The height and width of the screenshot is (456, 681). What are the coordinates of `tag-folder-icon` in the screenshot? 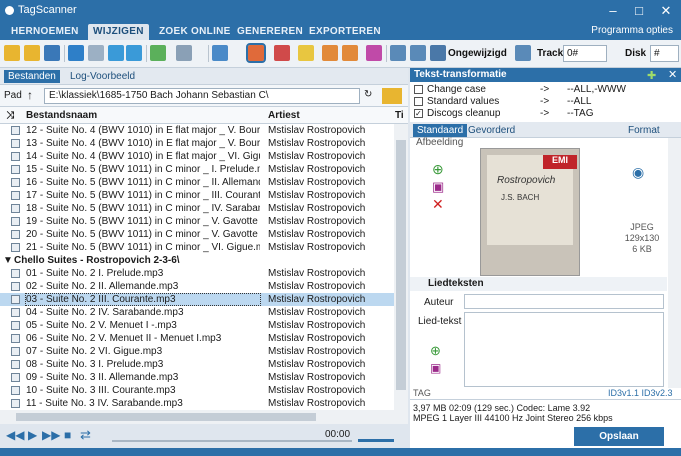 It's located at (306, 53).